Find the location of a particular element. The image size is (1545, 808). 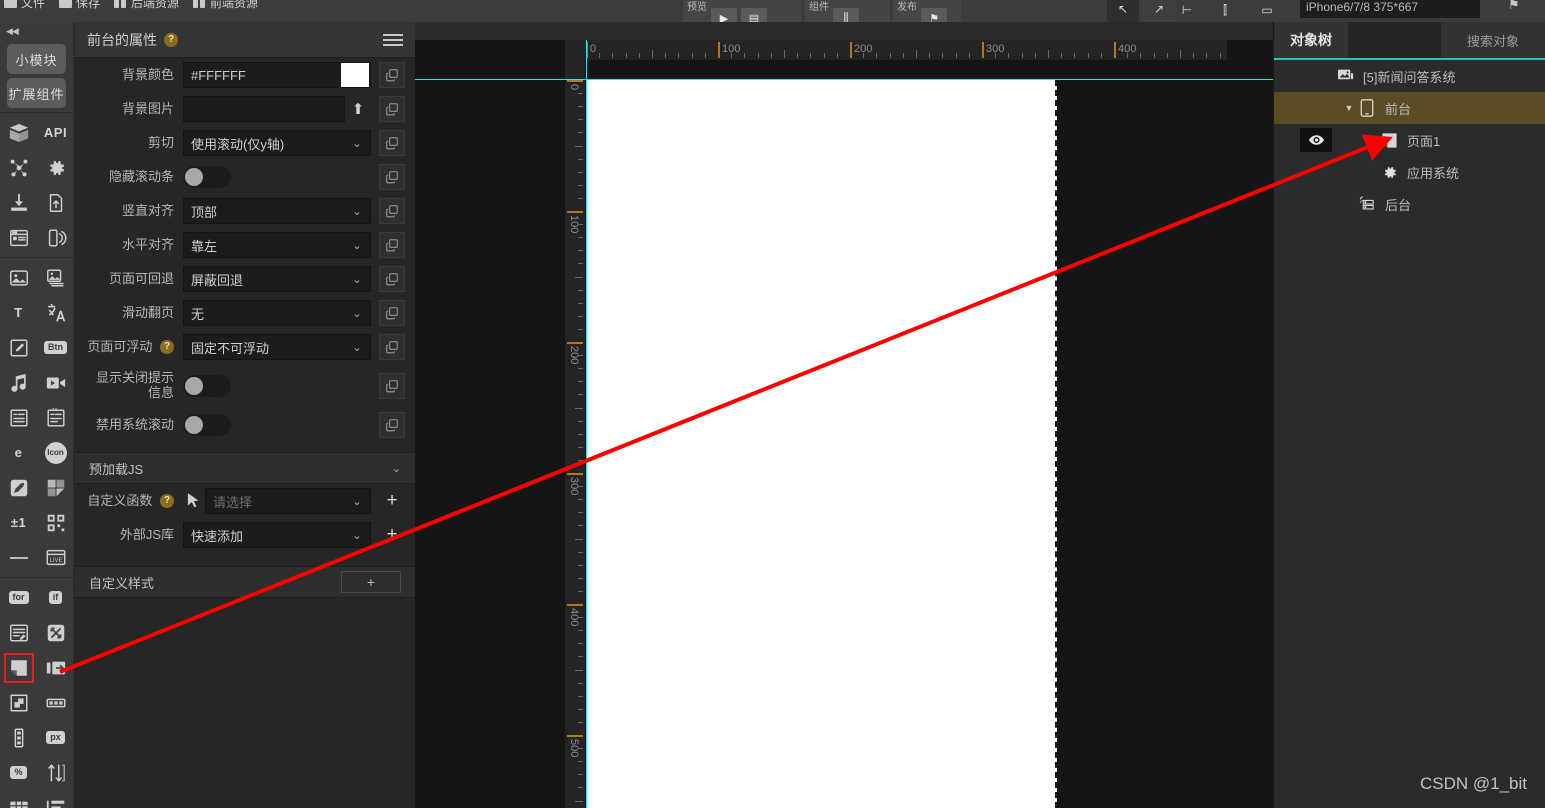

rail-flow-icon is located at coordinates (18, 167).